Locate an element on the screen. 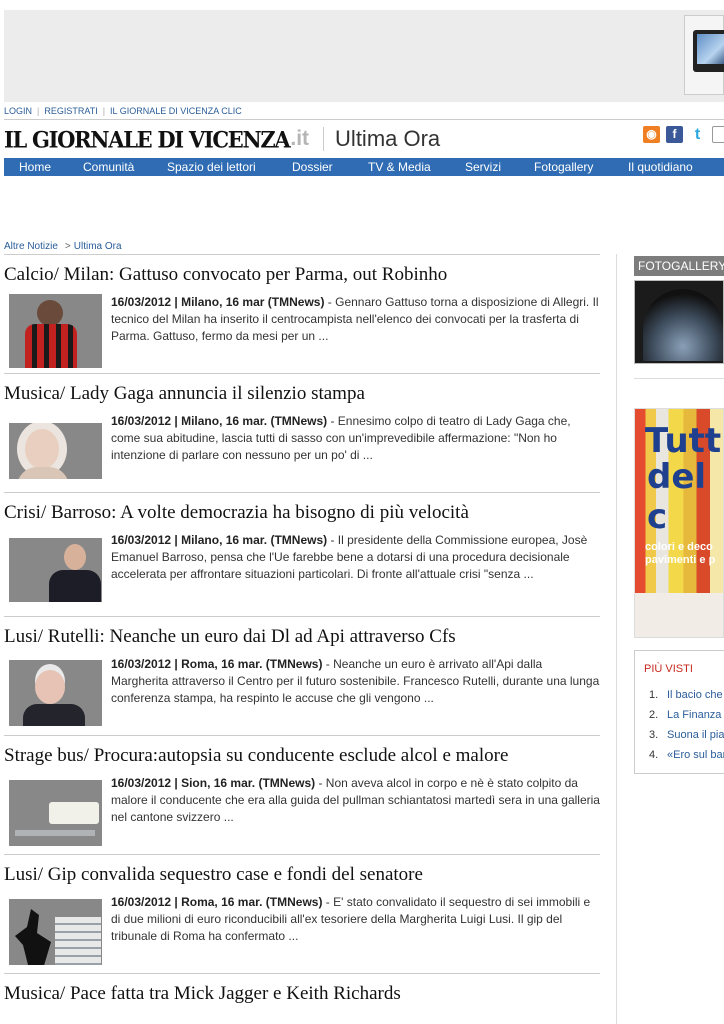  ad-tagline-line-2: pavimenti e p is located at coordinates (680, 560).